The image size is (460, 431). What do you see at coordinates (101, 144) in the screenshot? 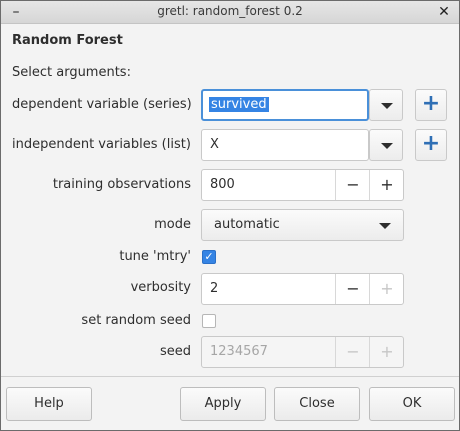
I see `independent-variables-label: independent variables (list)` at bounding box center [101, 144].